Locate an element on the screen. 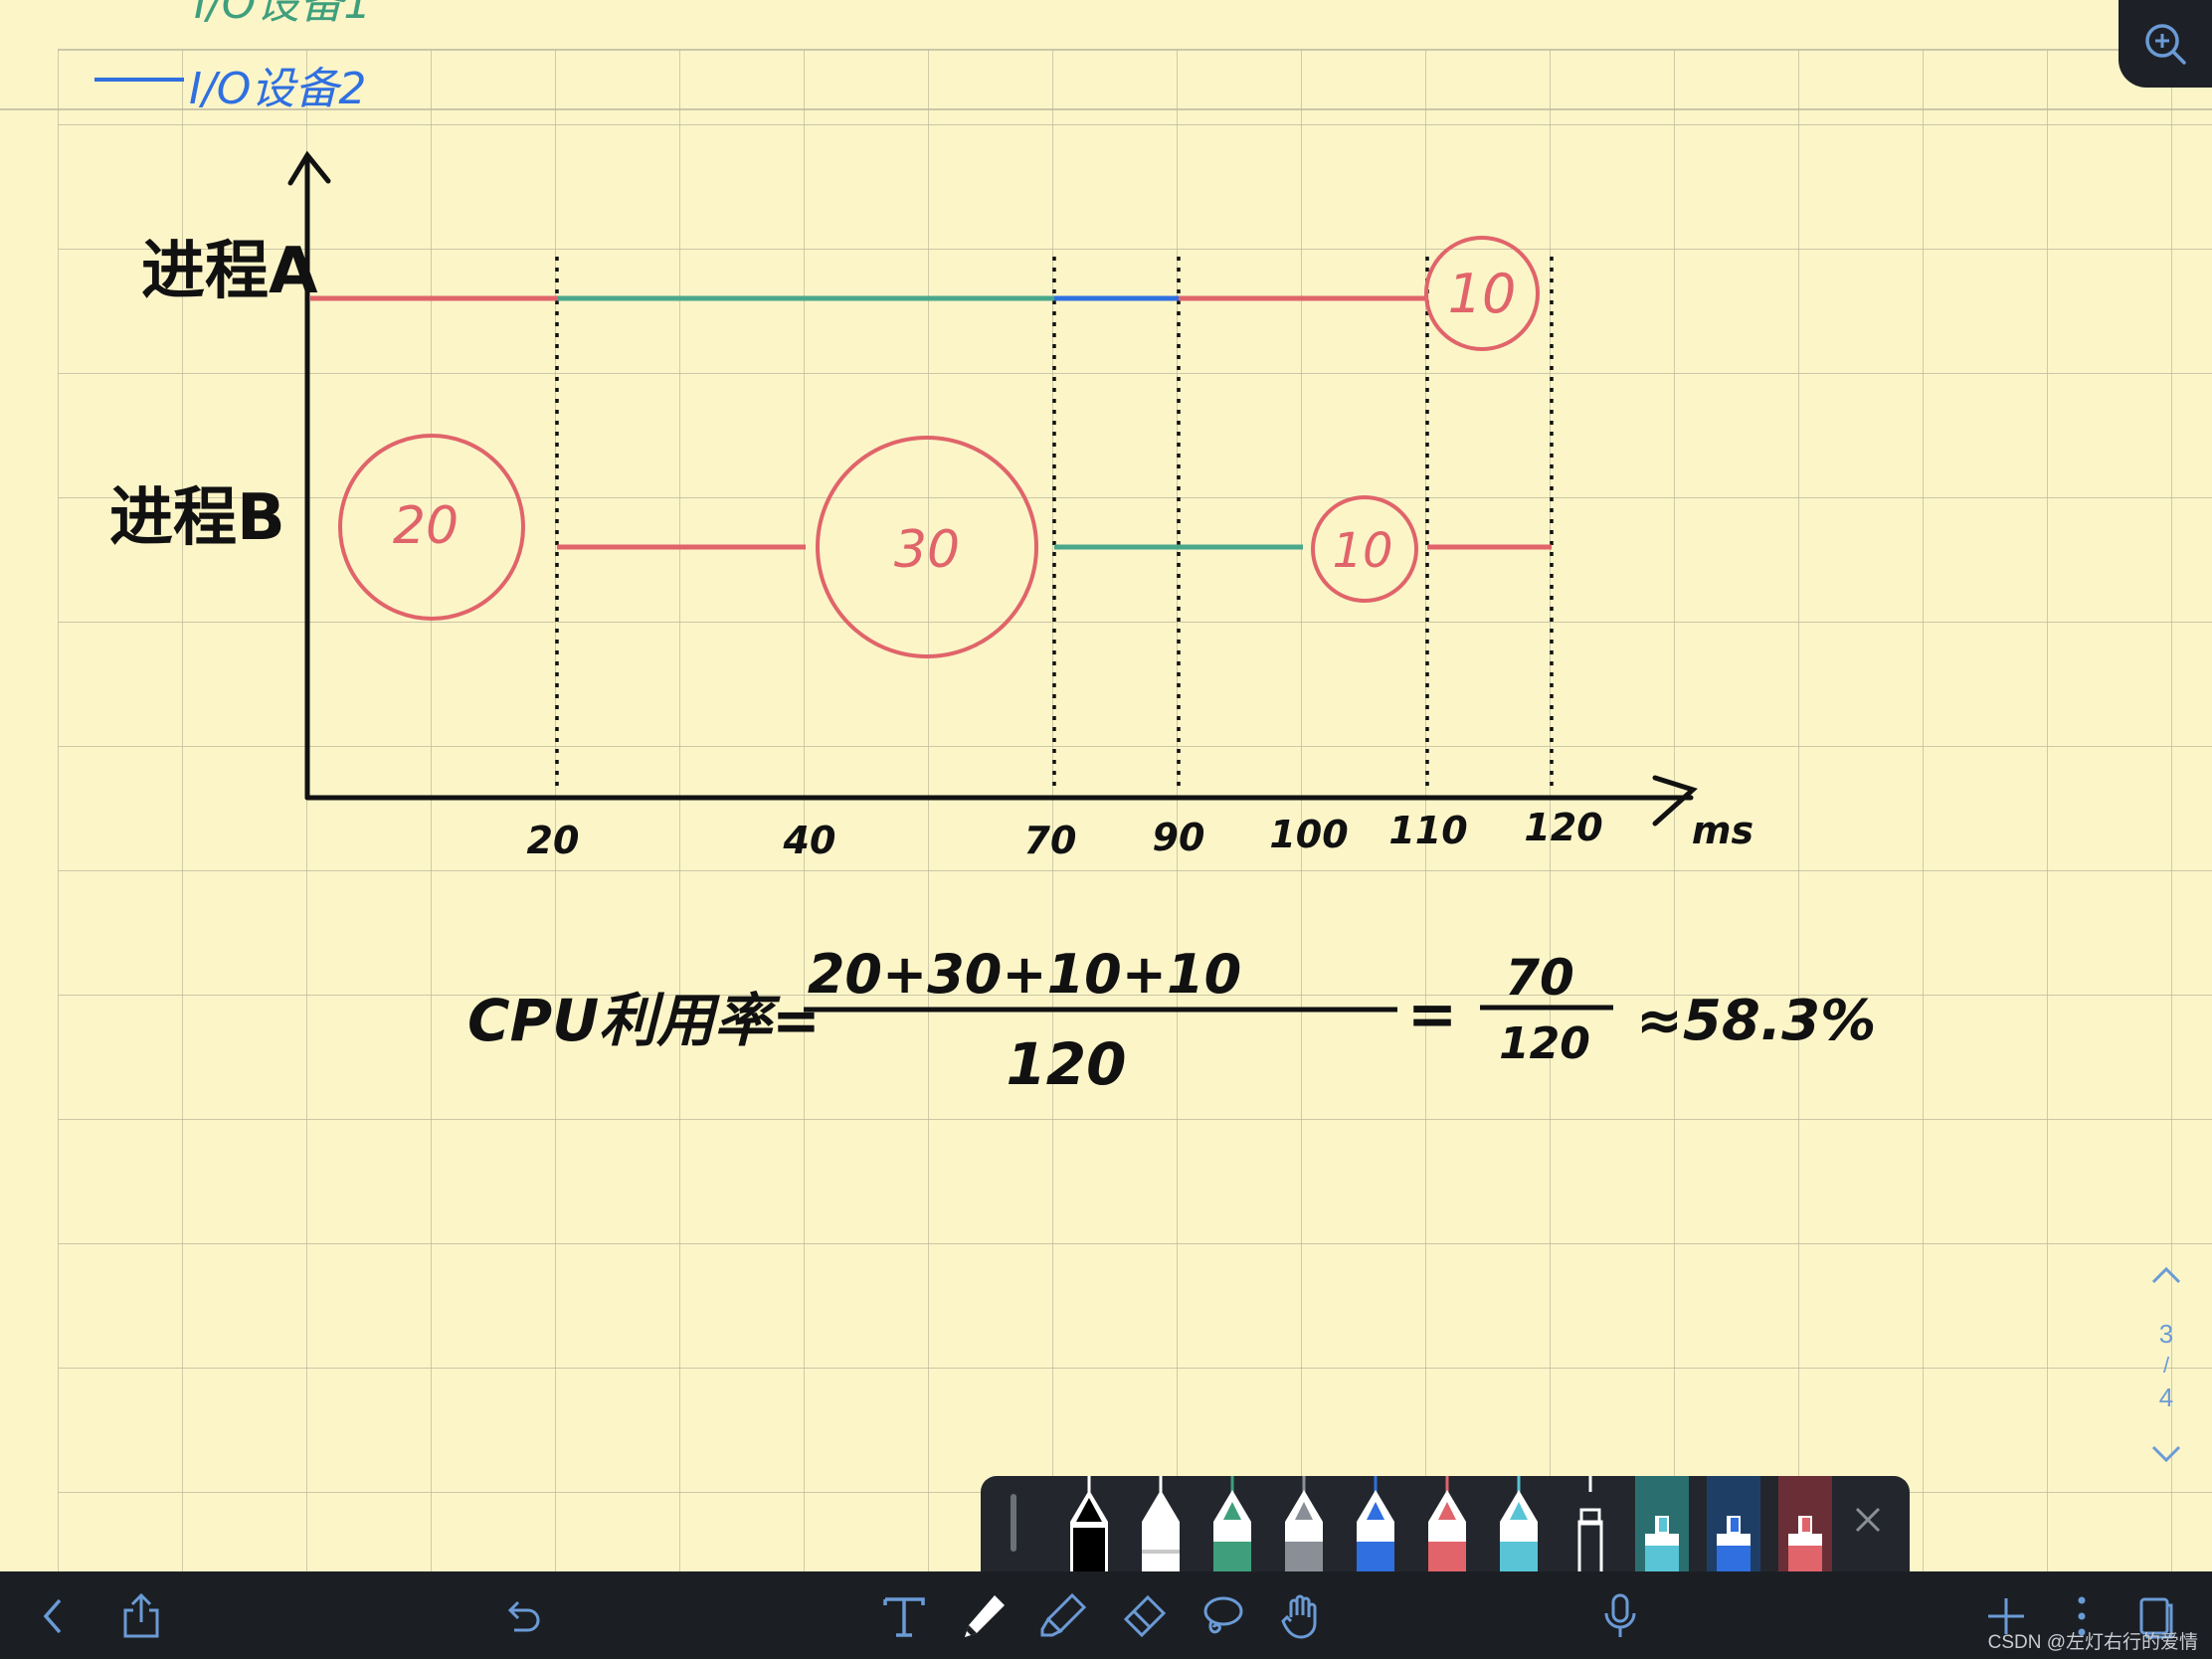 The width and height of the screenshot is (2212, 1659). total-pages: 4 is located at coordinates (2166, 1397).